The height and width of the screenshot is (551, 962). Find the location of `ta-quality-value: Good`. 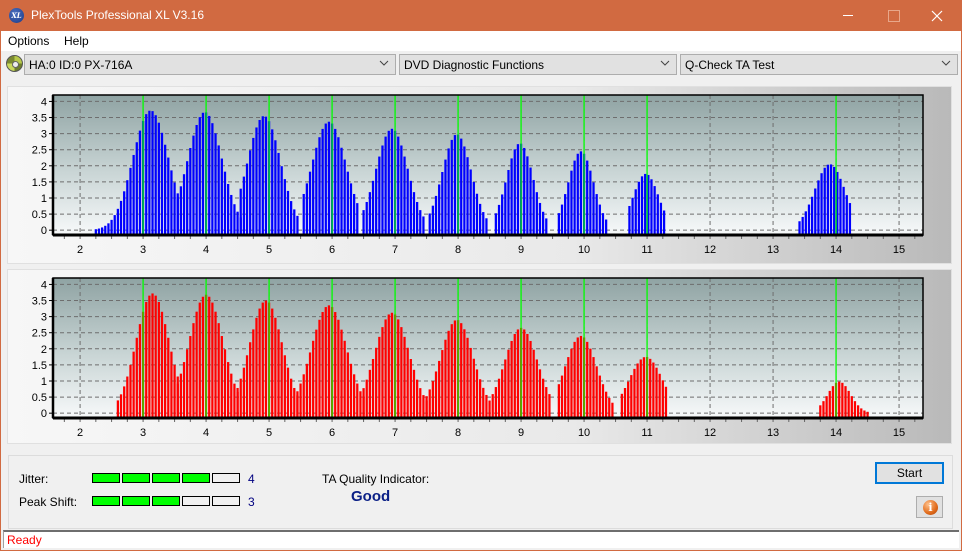

ta-quality-value: Good is located at coordinates (371, 496).